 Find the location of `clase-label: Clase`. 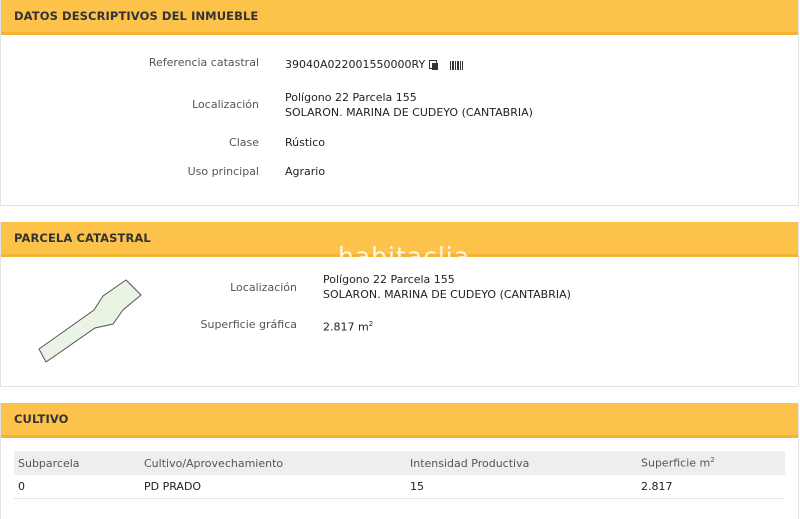

clase-label: Clase is located at coordinates (244, 142).